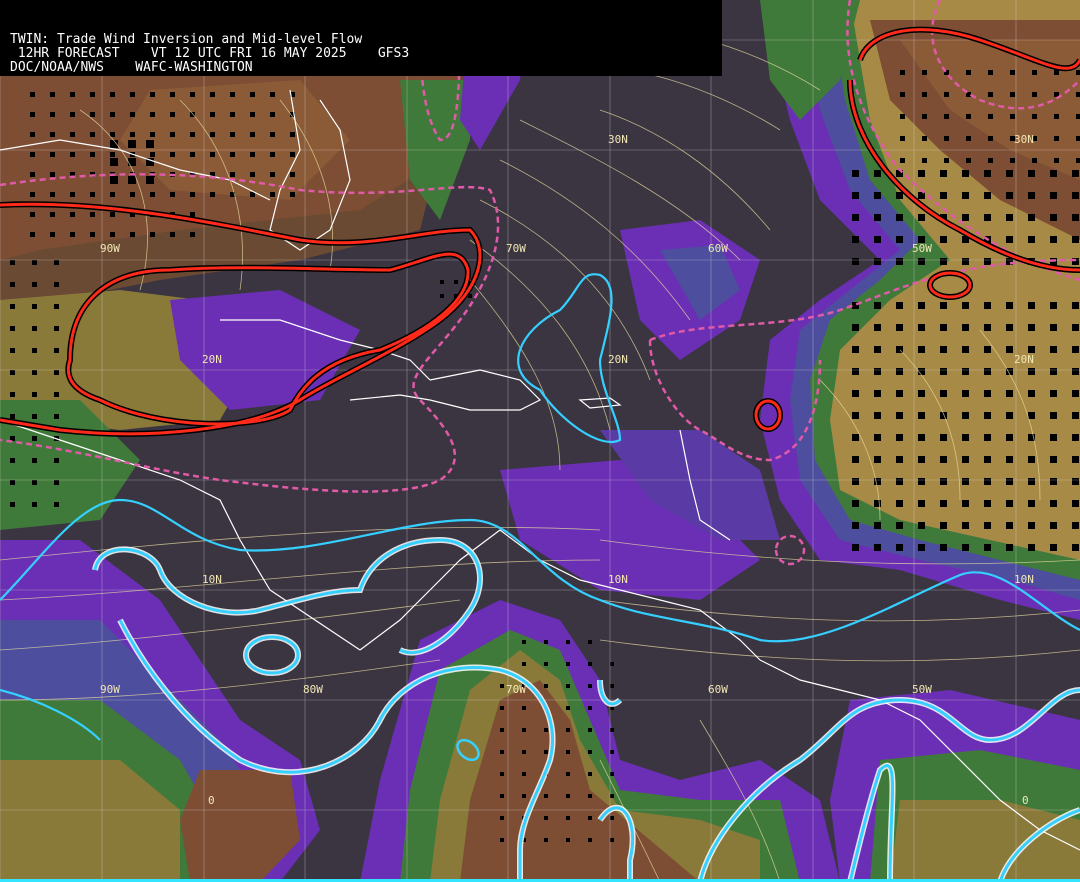  I want to click on lon-label: 80W, so click(313, 689).